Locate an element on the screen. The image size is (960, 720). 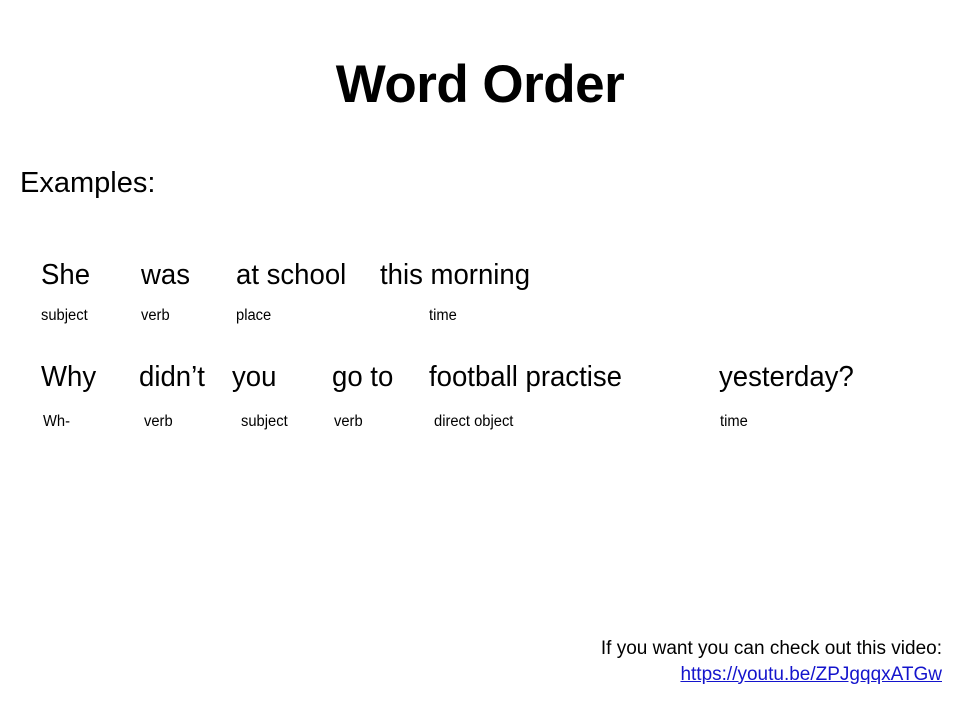
word-didnt: didn’t is located at coordinates (172, 377).